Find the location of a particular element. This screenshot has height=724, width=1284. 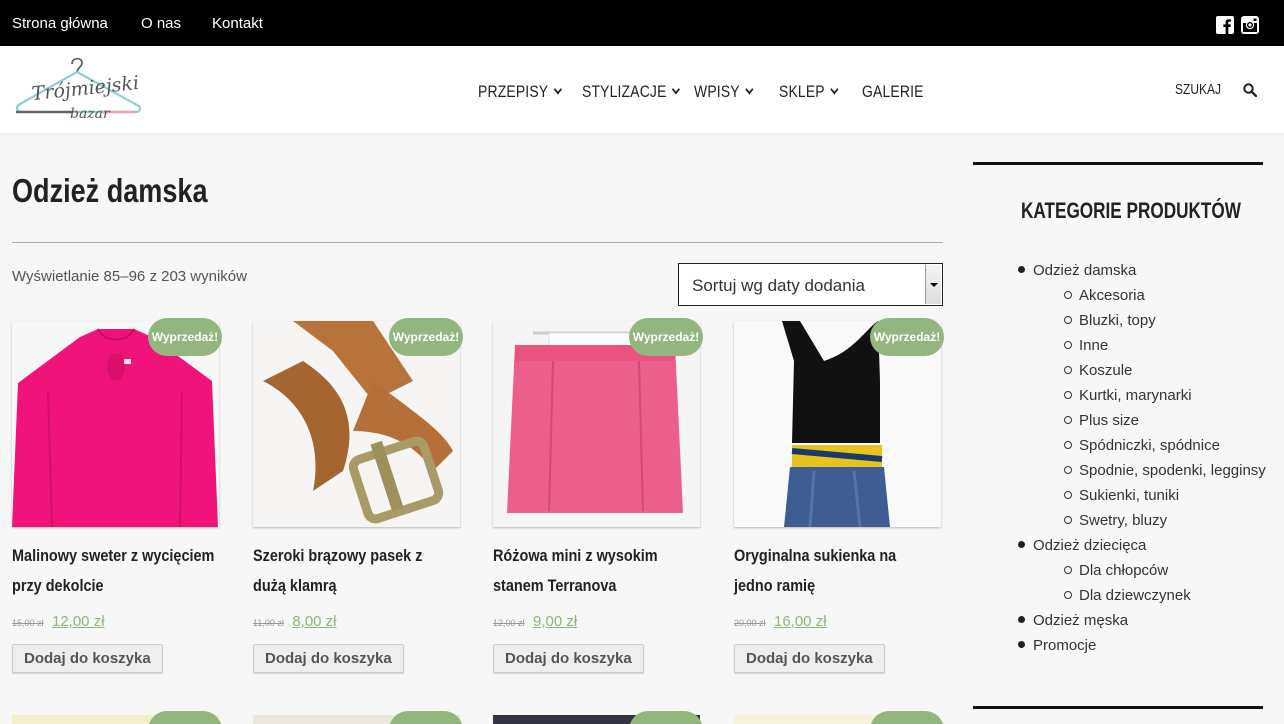

category-label: Odzież damska is located at coordinates (1084, 270).